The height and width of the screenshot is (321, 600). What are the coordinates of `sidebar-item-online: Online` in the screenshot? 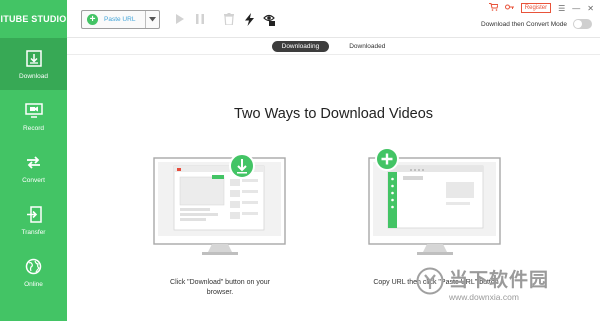 It's located at (33, 272).